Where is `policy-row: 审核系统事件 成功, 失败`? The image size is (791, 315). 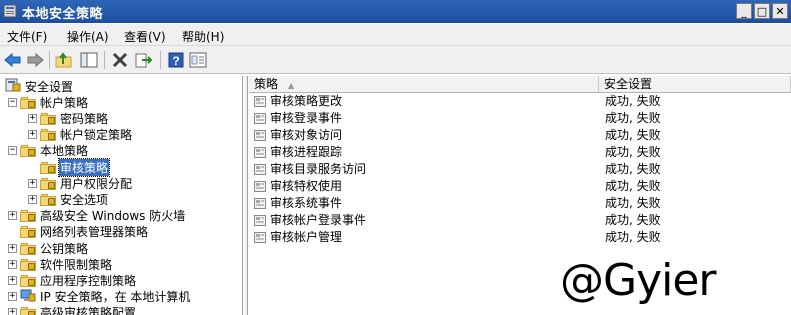
policy-row: 审核系统事件 成功, 失败 is located at coordinates (520, 203).